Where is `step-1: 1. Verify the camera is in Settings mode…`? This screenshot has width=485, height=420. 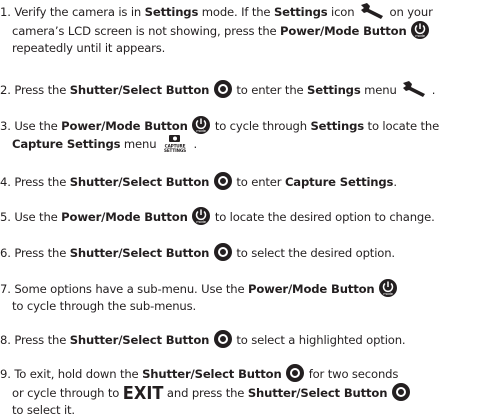
step-1: 1. Verify the camera is in Settings mode… is located at coordinates (242, 29).